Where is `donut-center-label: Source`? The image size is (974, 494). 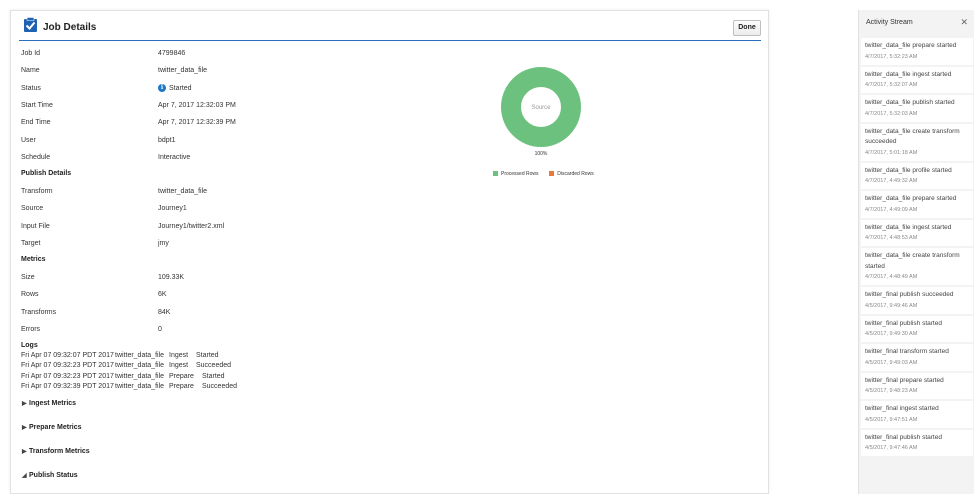 donut-center-label: Source is located at coordinates (541, 108).